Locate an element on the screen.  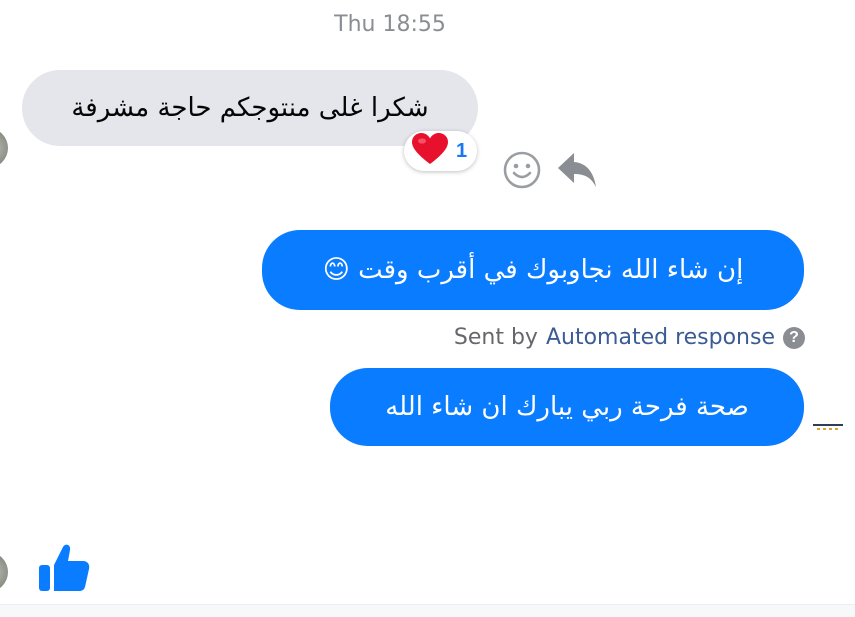
message-text: صحة فرحة ربي يبارك ان شاء الله is located at coordinates (567, 406).